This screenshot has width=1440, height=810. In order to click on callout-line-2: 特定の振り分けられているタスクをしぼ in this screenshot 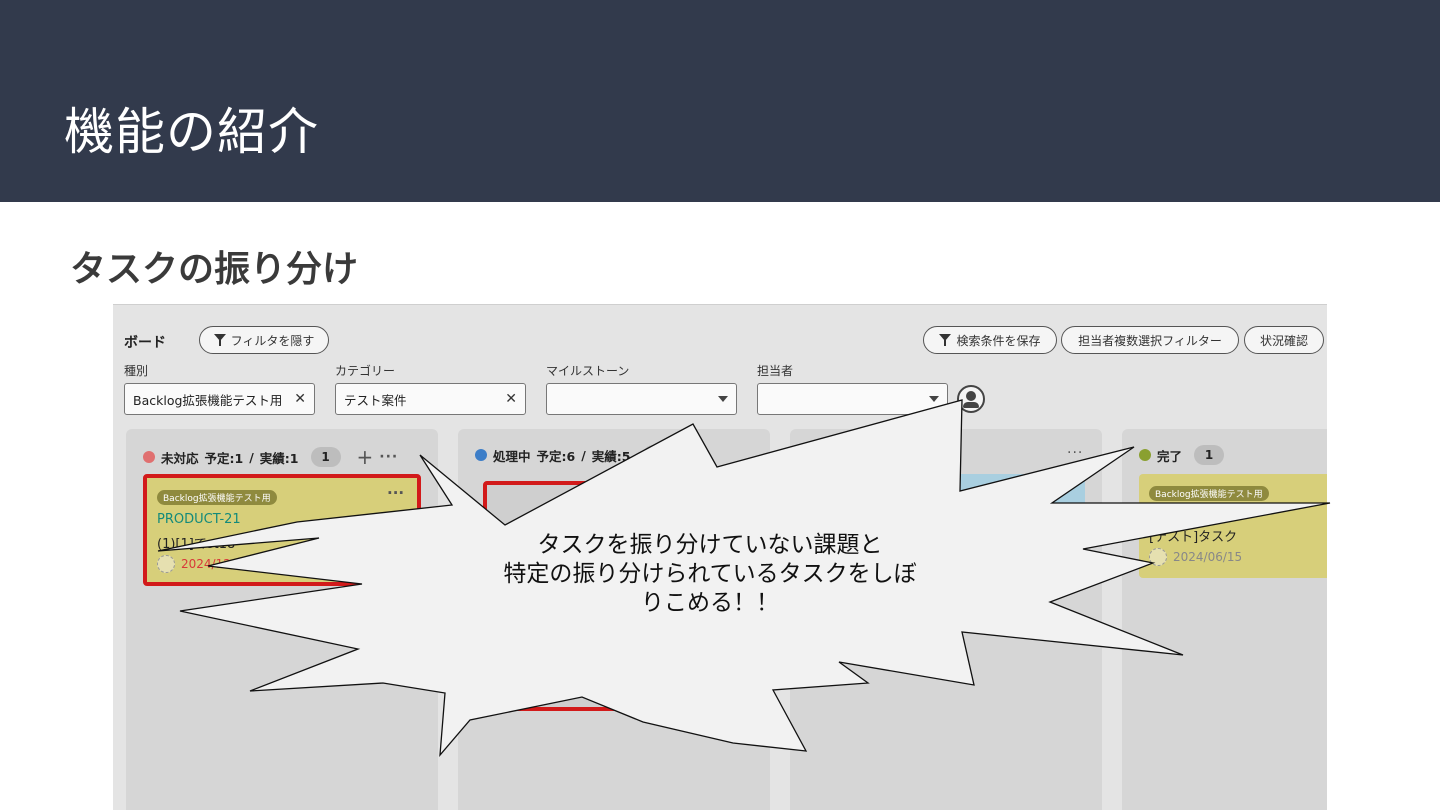, I will do `click(710, 574)`.